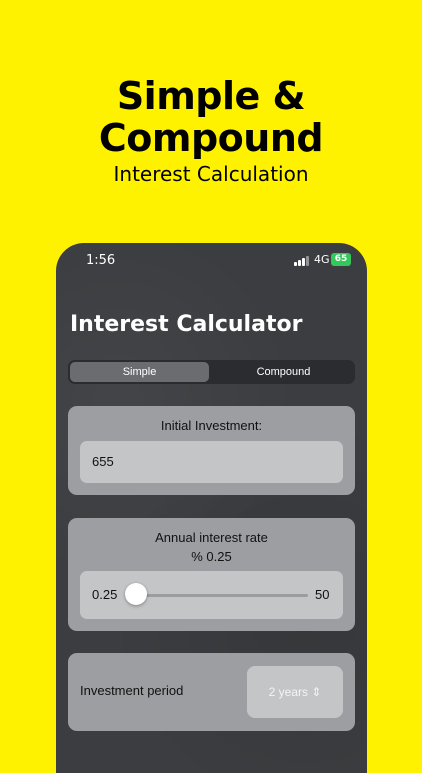 The height and width of the screenshot is (773, 422). What do you see at coordinates (105, 594) in the screenshot?
I see `slider-min-label: 0.25` at bounding box center [105, 594].